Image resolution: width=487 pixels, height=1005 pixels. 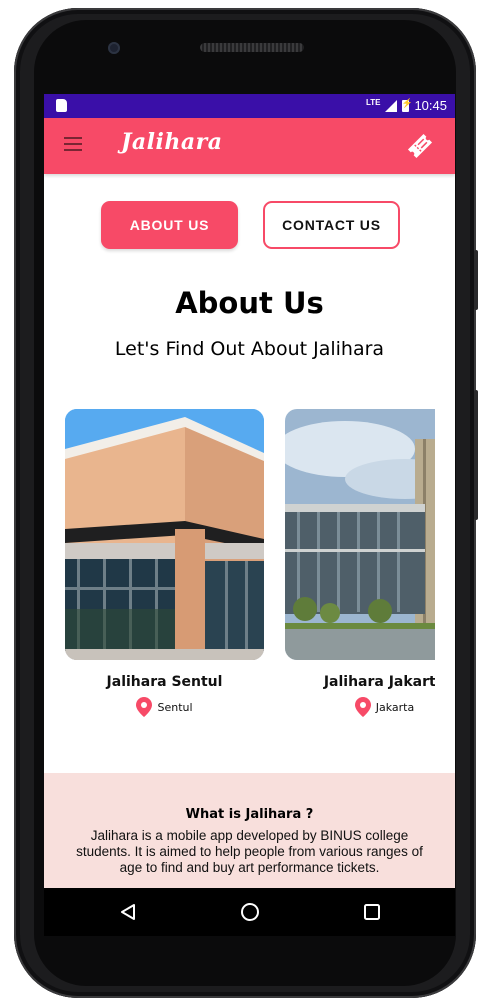 What do you see at coordinates (164, 534) in the screenshot?
I see `location-image-sentul` at bounding box center [164, 534].